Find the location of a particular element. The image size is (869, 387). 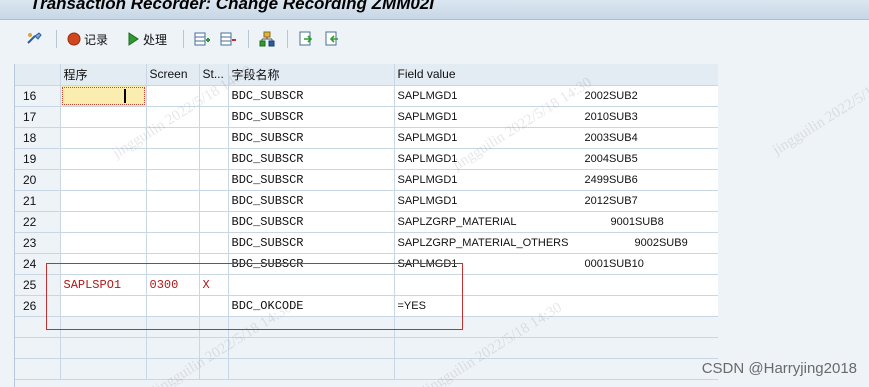

field-value-cell: SAPLMGD1 2499SUB6 is located at coordinates (556, 180).